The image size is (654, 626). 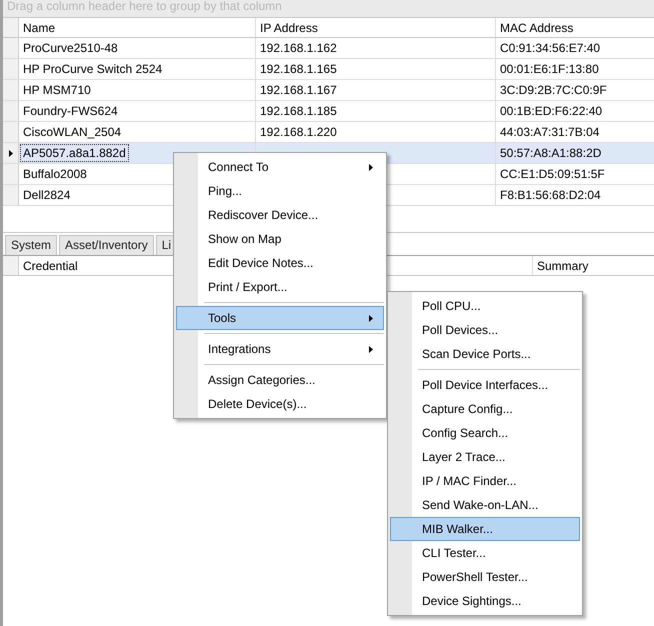 What do you see at coordinates (550, 48) in the screenshot?
I see `table-cell: C0:91:34:56:E7:40` at bounding box center [550, 48].